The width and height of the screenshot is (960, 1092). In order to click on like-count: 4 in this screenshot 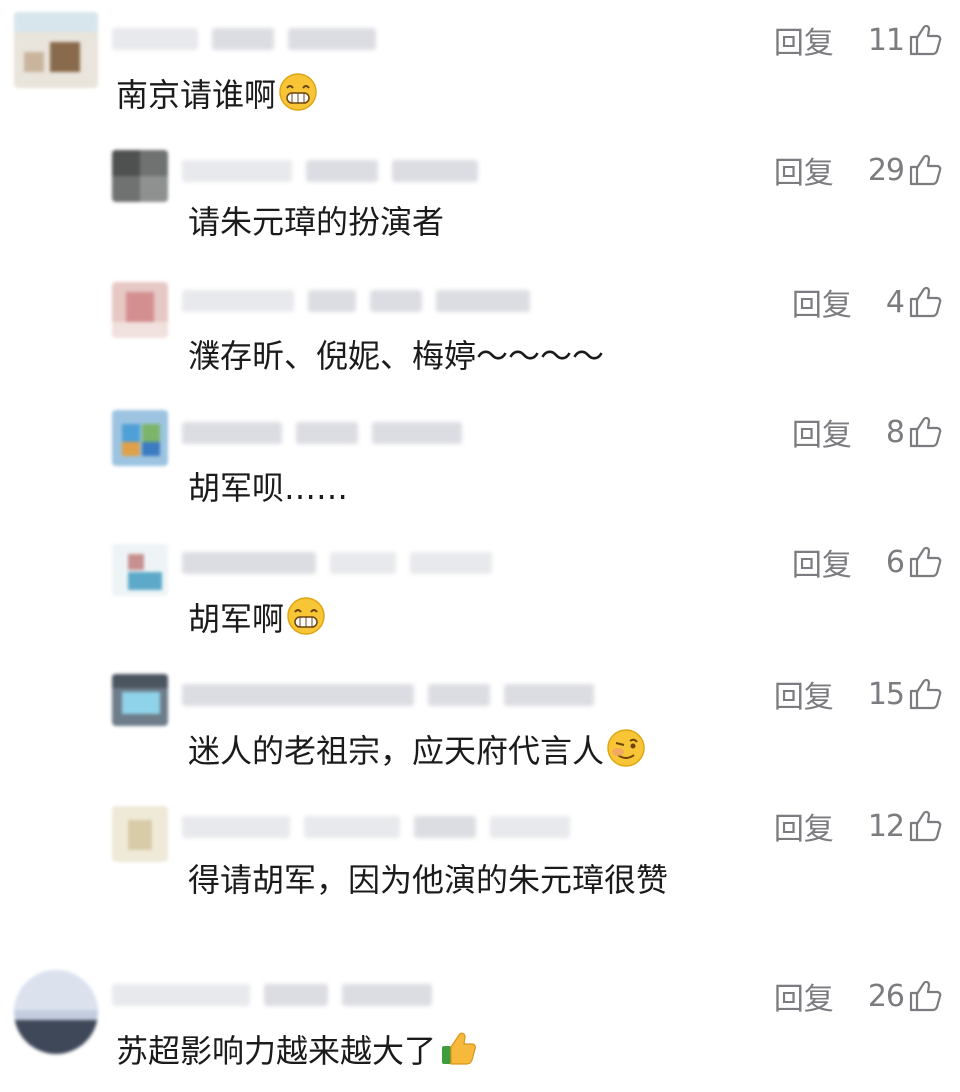, I will do `click(895, 302)`.